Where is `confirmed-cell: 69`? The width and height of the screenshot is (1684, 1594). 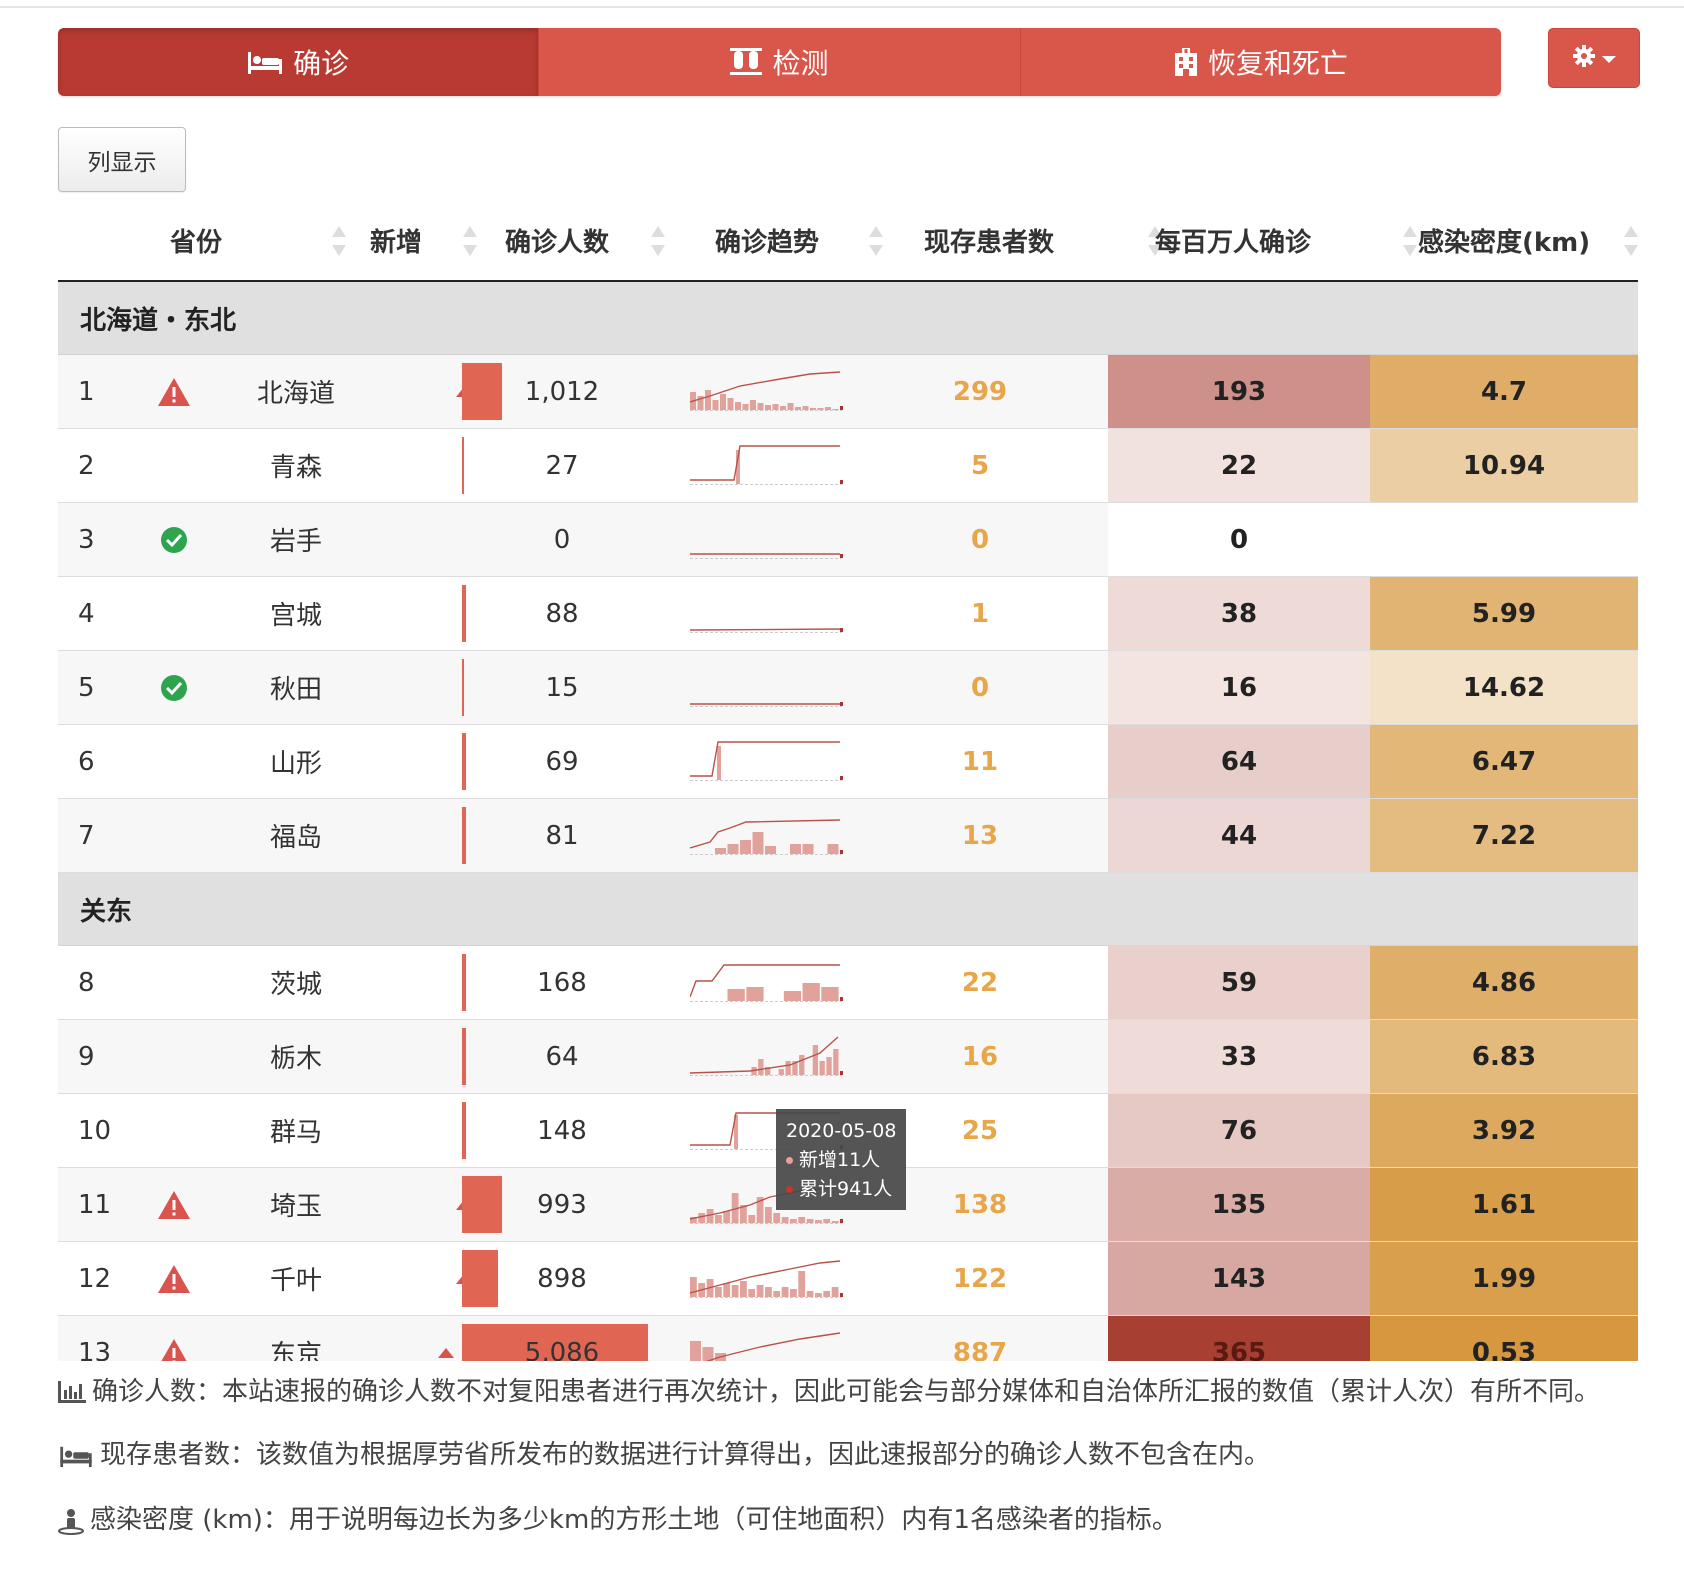
confirmed-cell: 69 is located at coordinates (562, 761).